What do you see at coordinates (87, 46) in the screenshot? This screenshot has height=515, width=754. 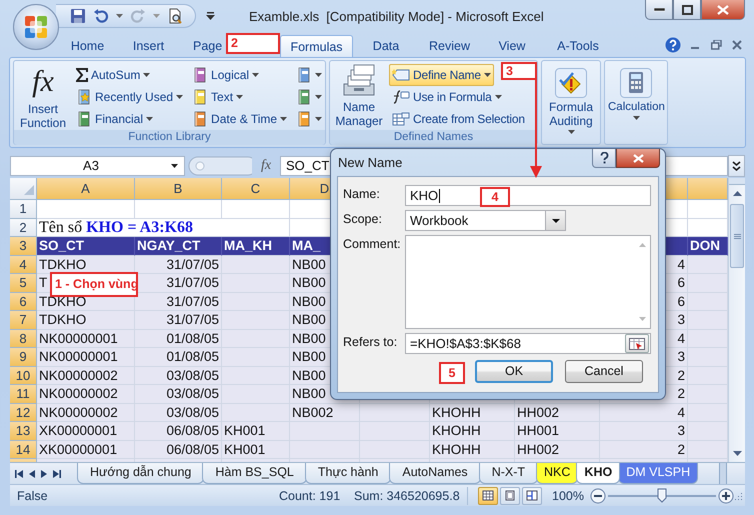 I see `ribbon-tab: Home` at bounding box center [87, 46].